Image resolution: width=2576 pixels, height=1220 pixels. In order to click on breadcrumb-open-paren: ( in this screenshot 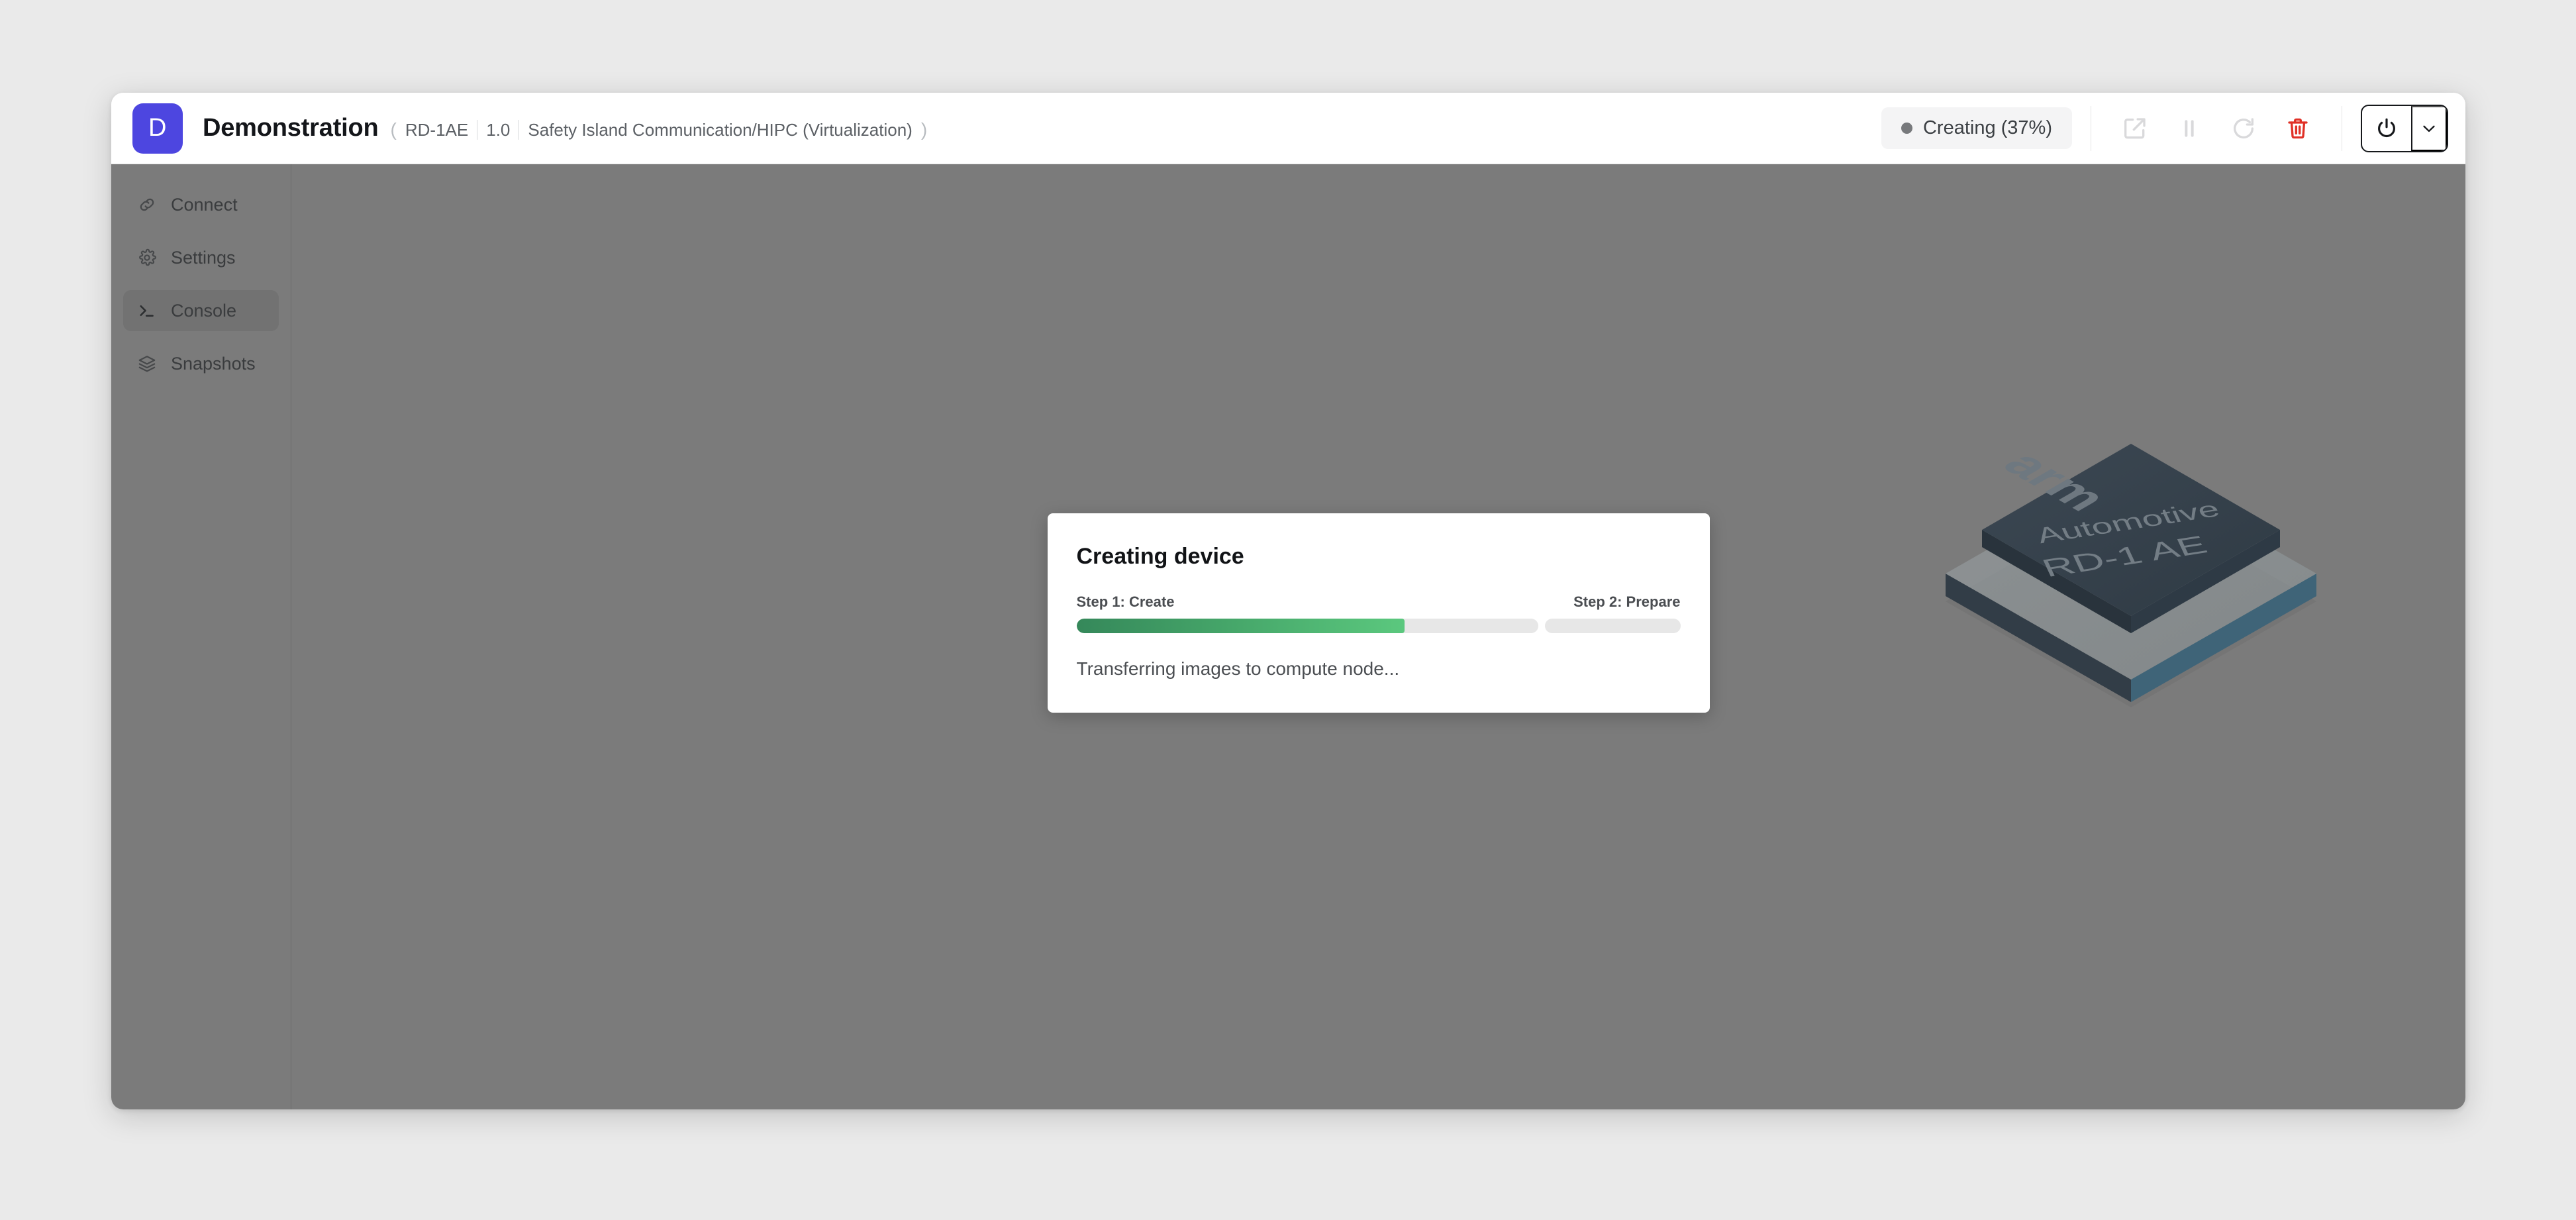, I will do `click(393, 129)`.